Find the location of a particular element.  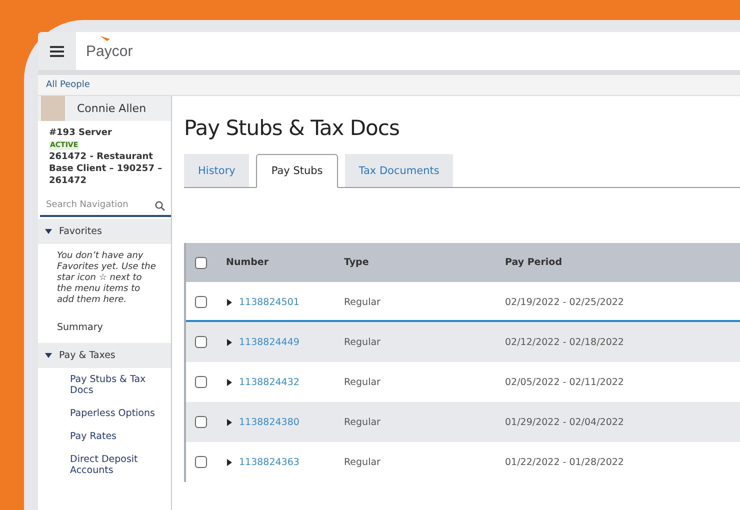

sidebar-item: Paperless Options is located at coordinates (104, 413).